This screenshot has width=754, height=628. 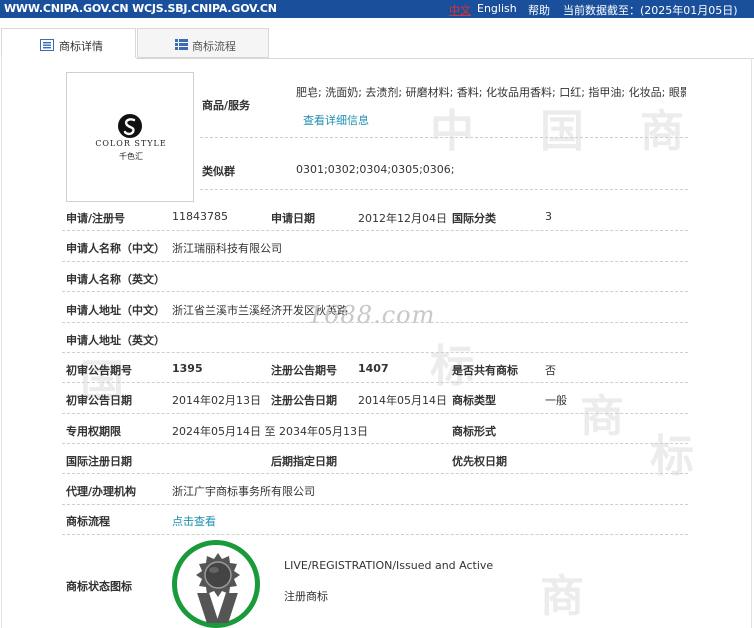 I want to click on tab-label: 商标详情, so click(x=81, y=46).